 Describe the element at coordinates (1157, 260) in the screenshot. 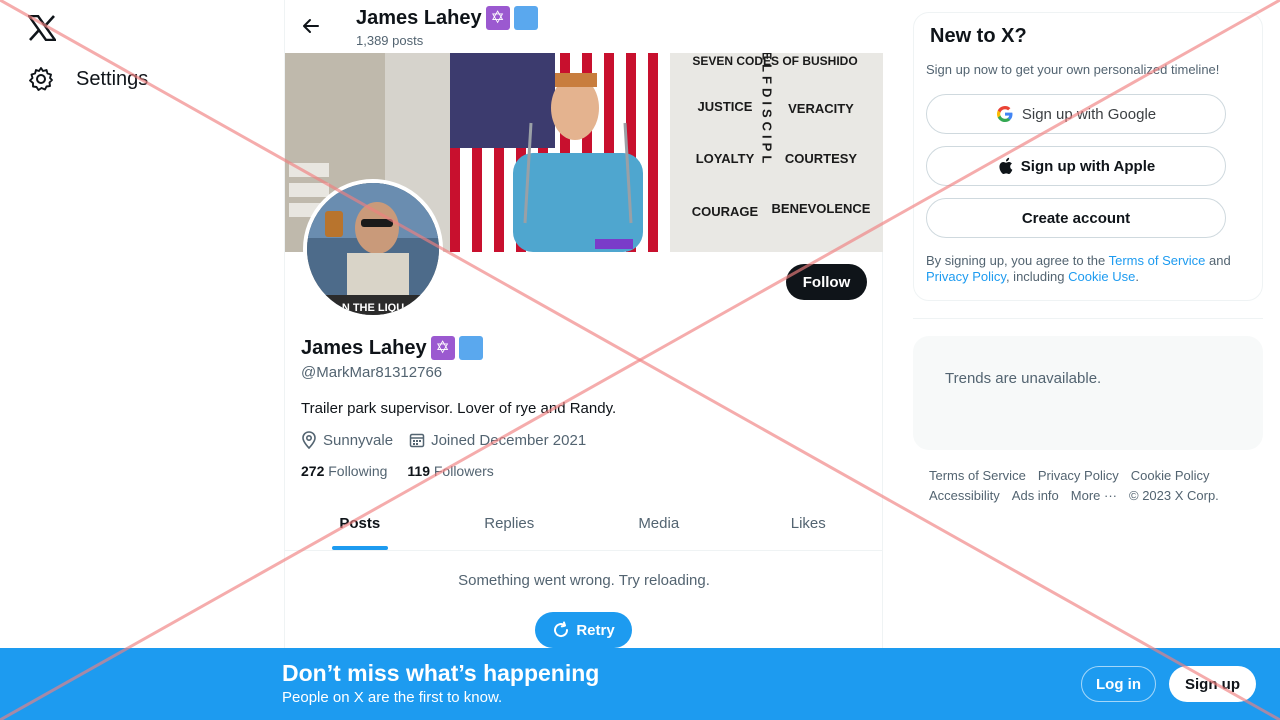

I see `terms-link: Terms of Service` at that location.